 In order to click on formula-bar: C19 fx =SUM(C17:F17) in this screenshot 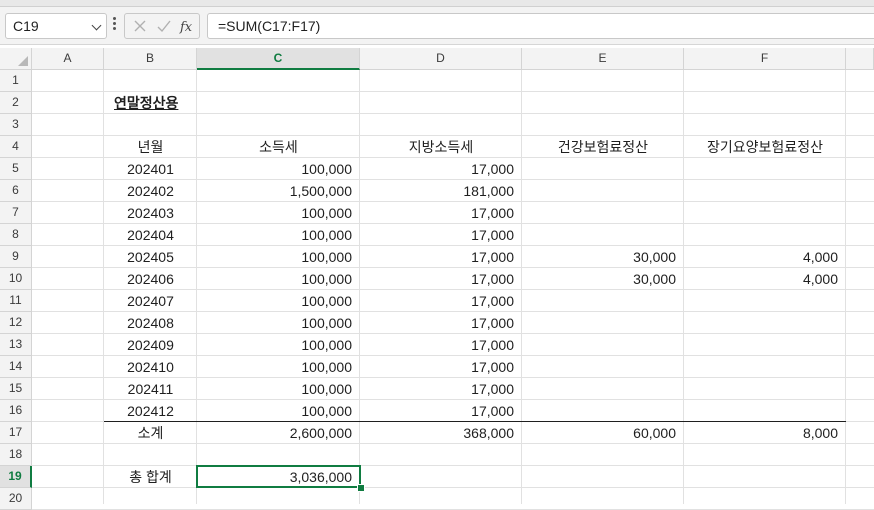, I will do `click(437, 22)`.